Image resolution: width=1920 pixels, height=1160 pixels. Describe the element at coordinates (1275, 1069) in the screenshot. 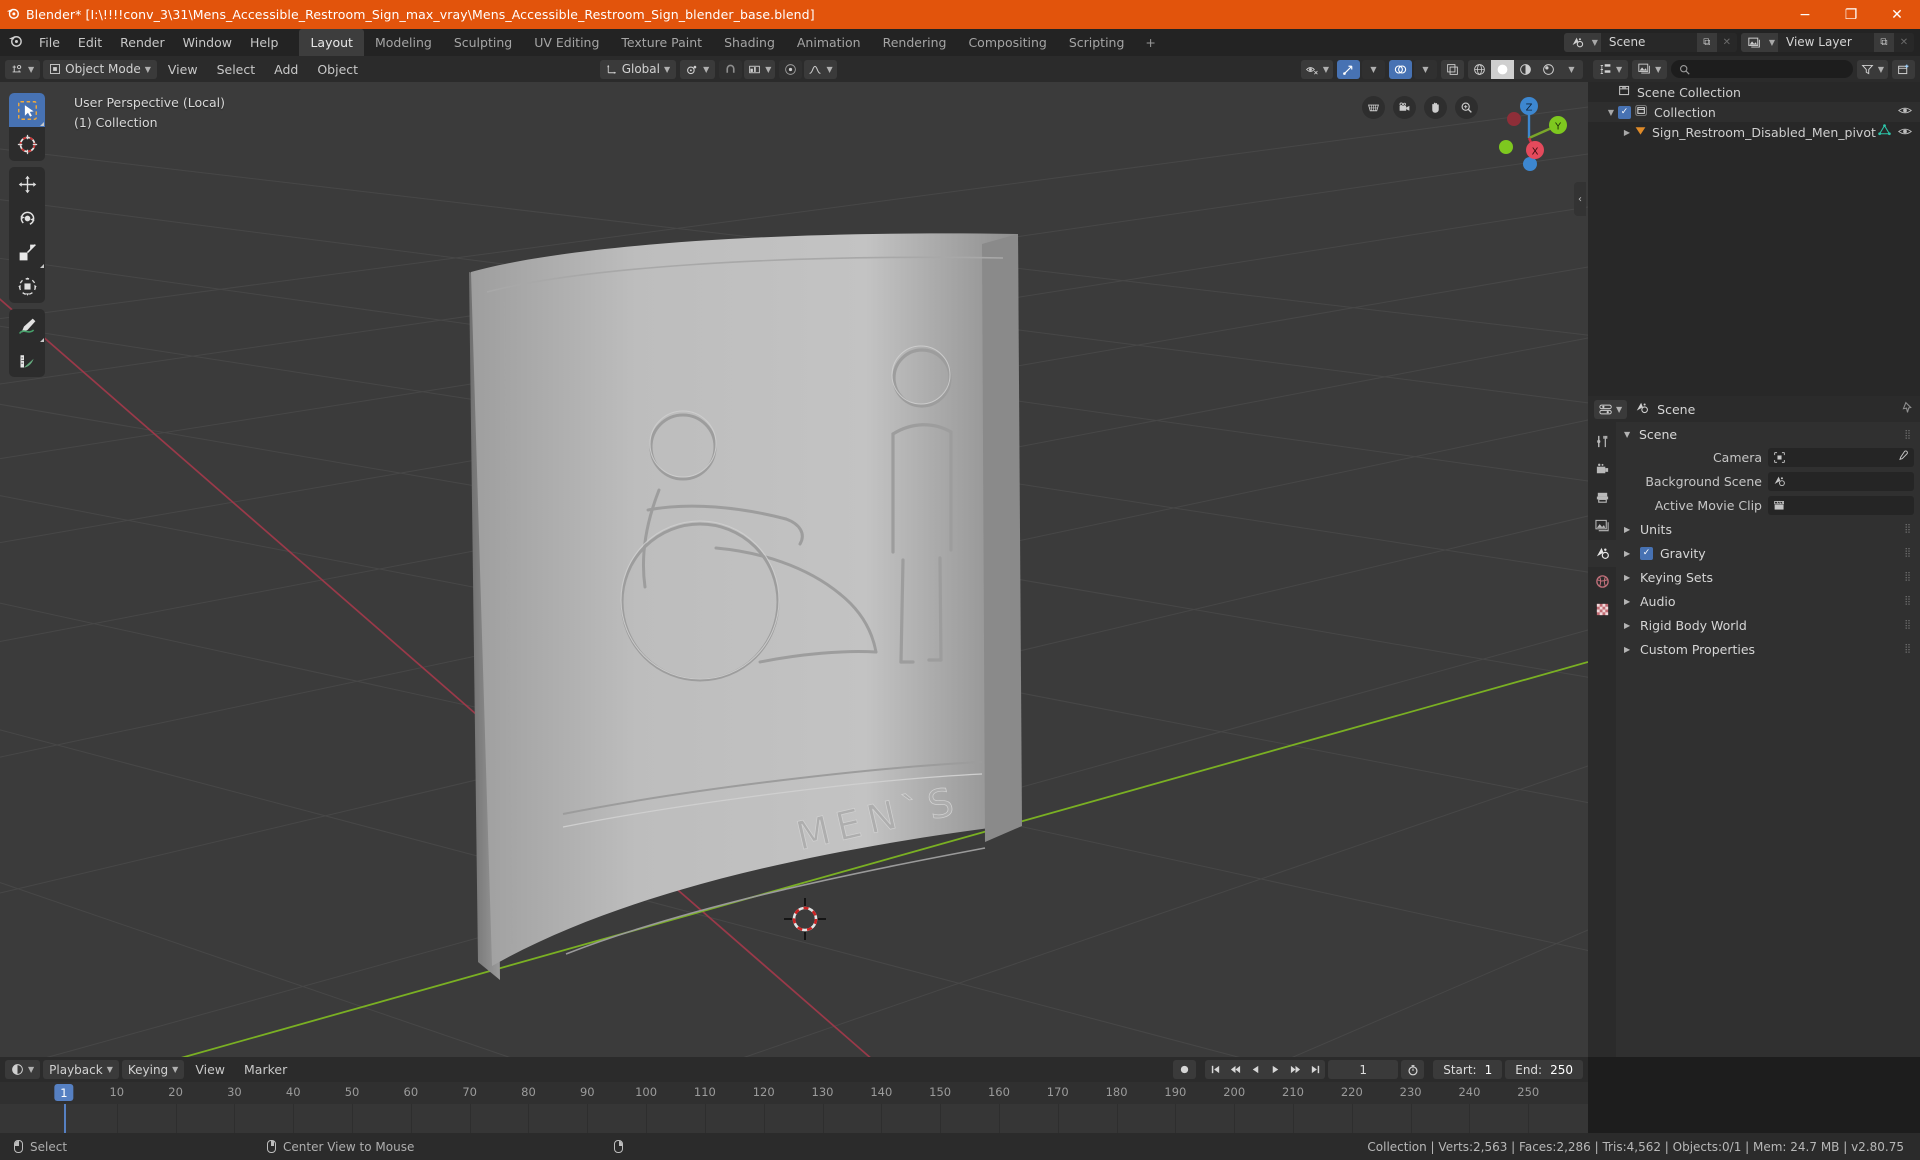

I see `play-button` at that location.